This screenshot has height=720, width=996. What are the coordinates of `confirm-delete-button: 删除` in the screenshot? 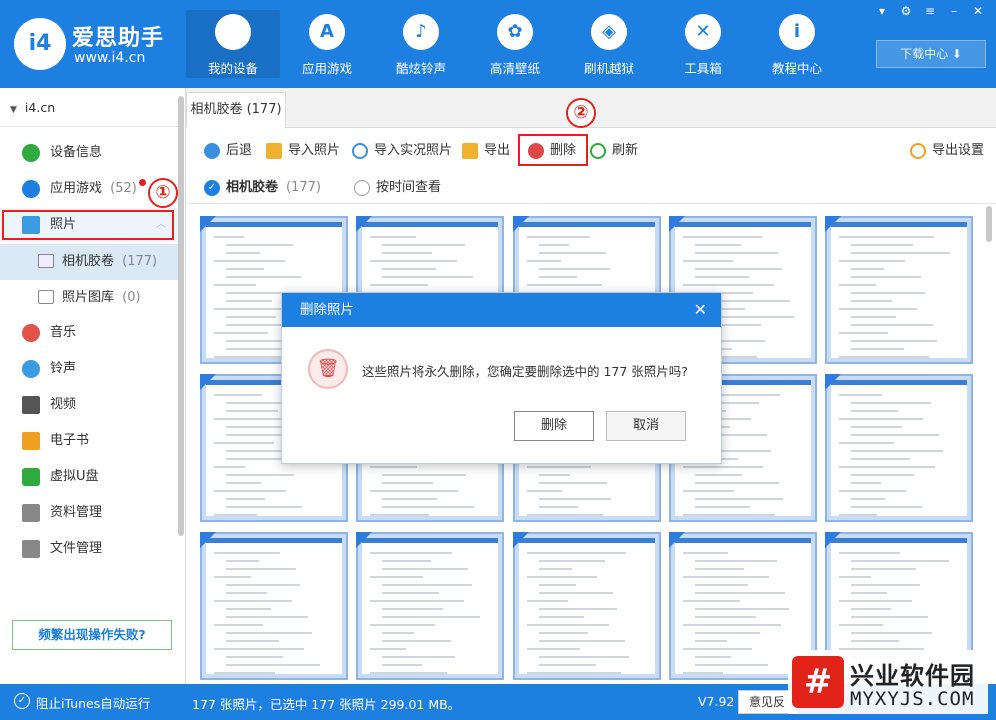 It's located at (554, 426).